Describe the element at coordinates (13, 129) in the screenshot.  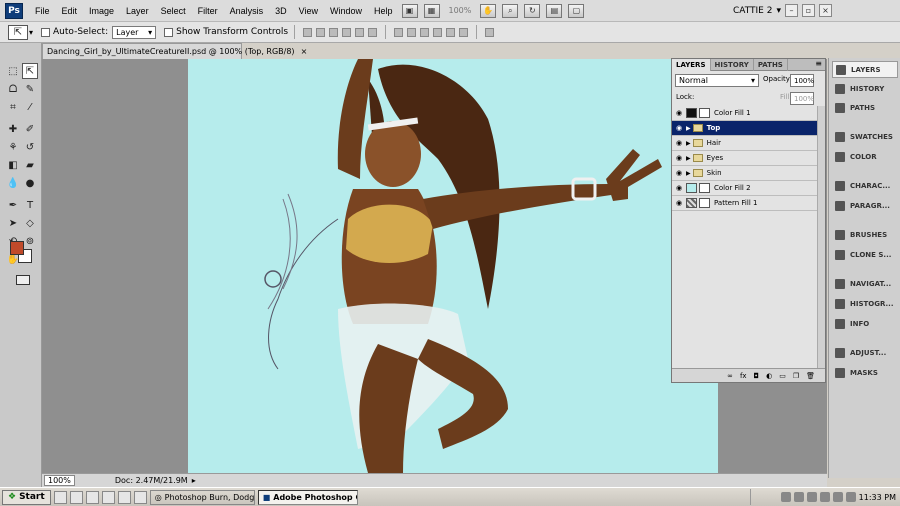
I see `healing-brush-tool-icon: ✚` at that location.